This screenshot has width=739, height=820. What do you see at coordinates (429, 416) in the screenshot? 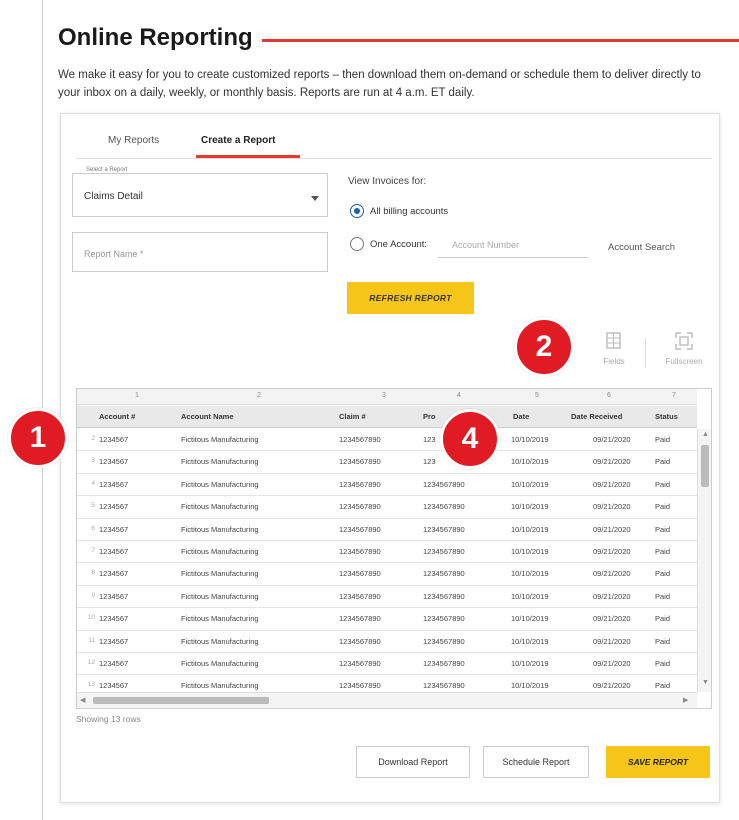
I see `header-pro: Pro` at bounding box center [429, 416].